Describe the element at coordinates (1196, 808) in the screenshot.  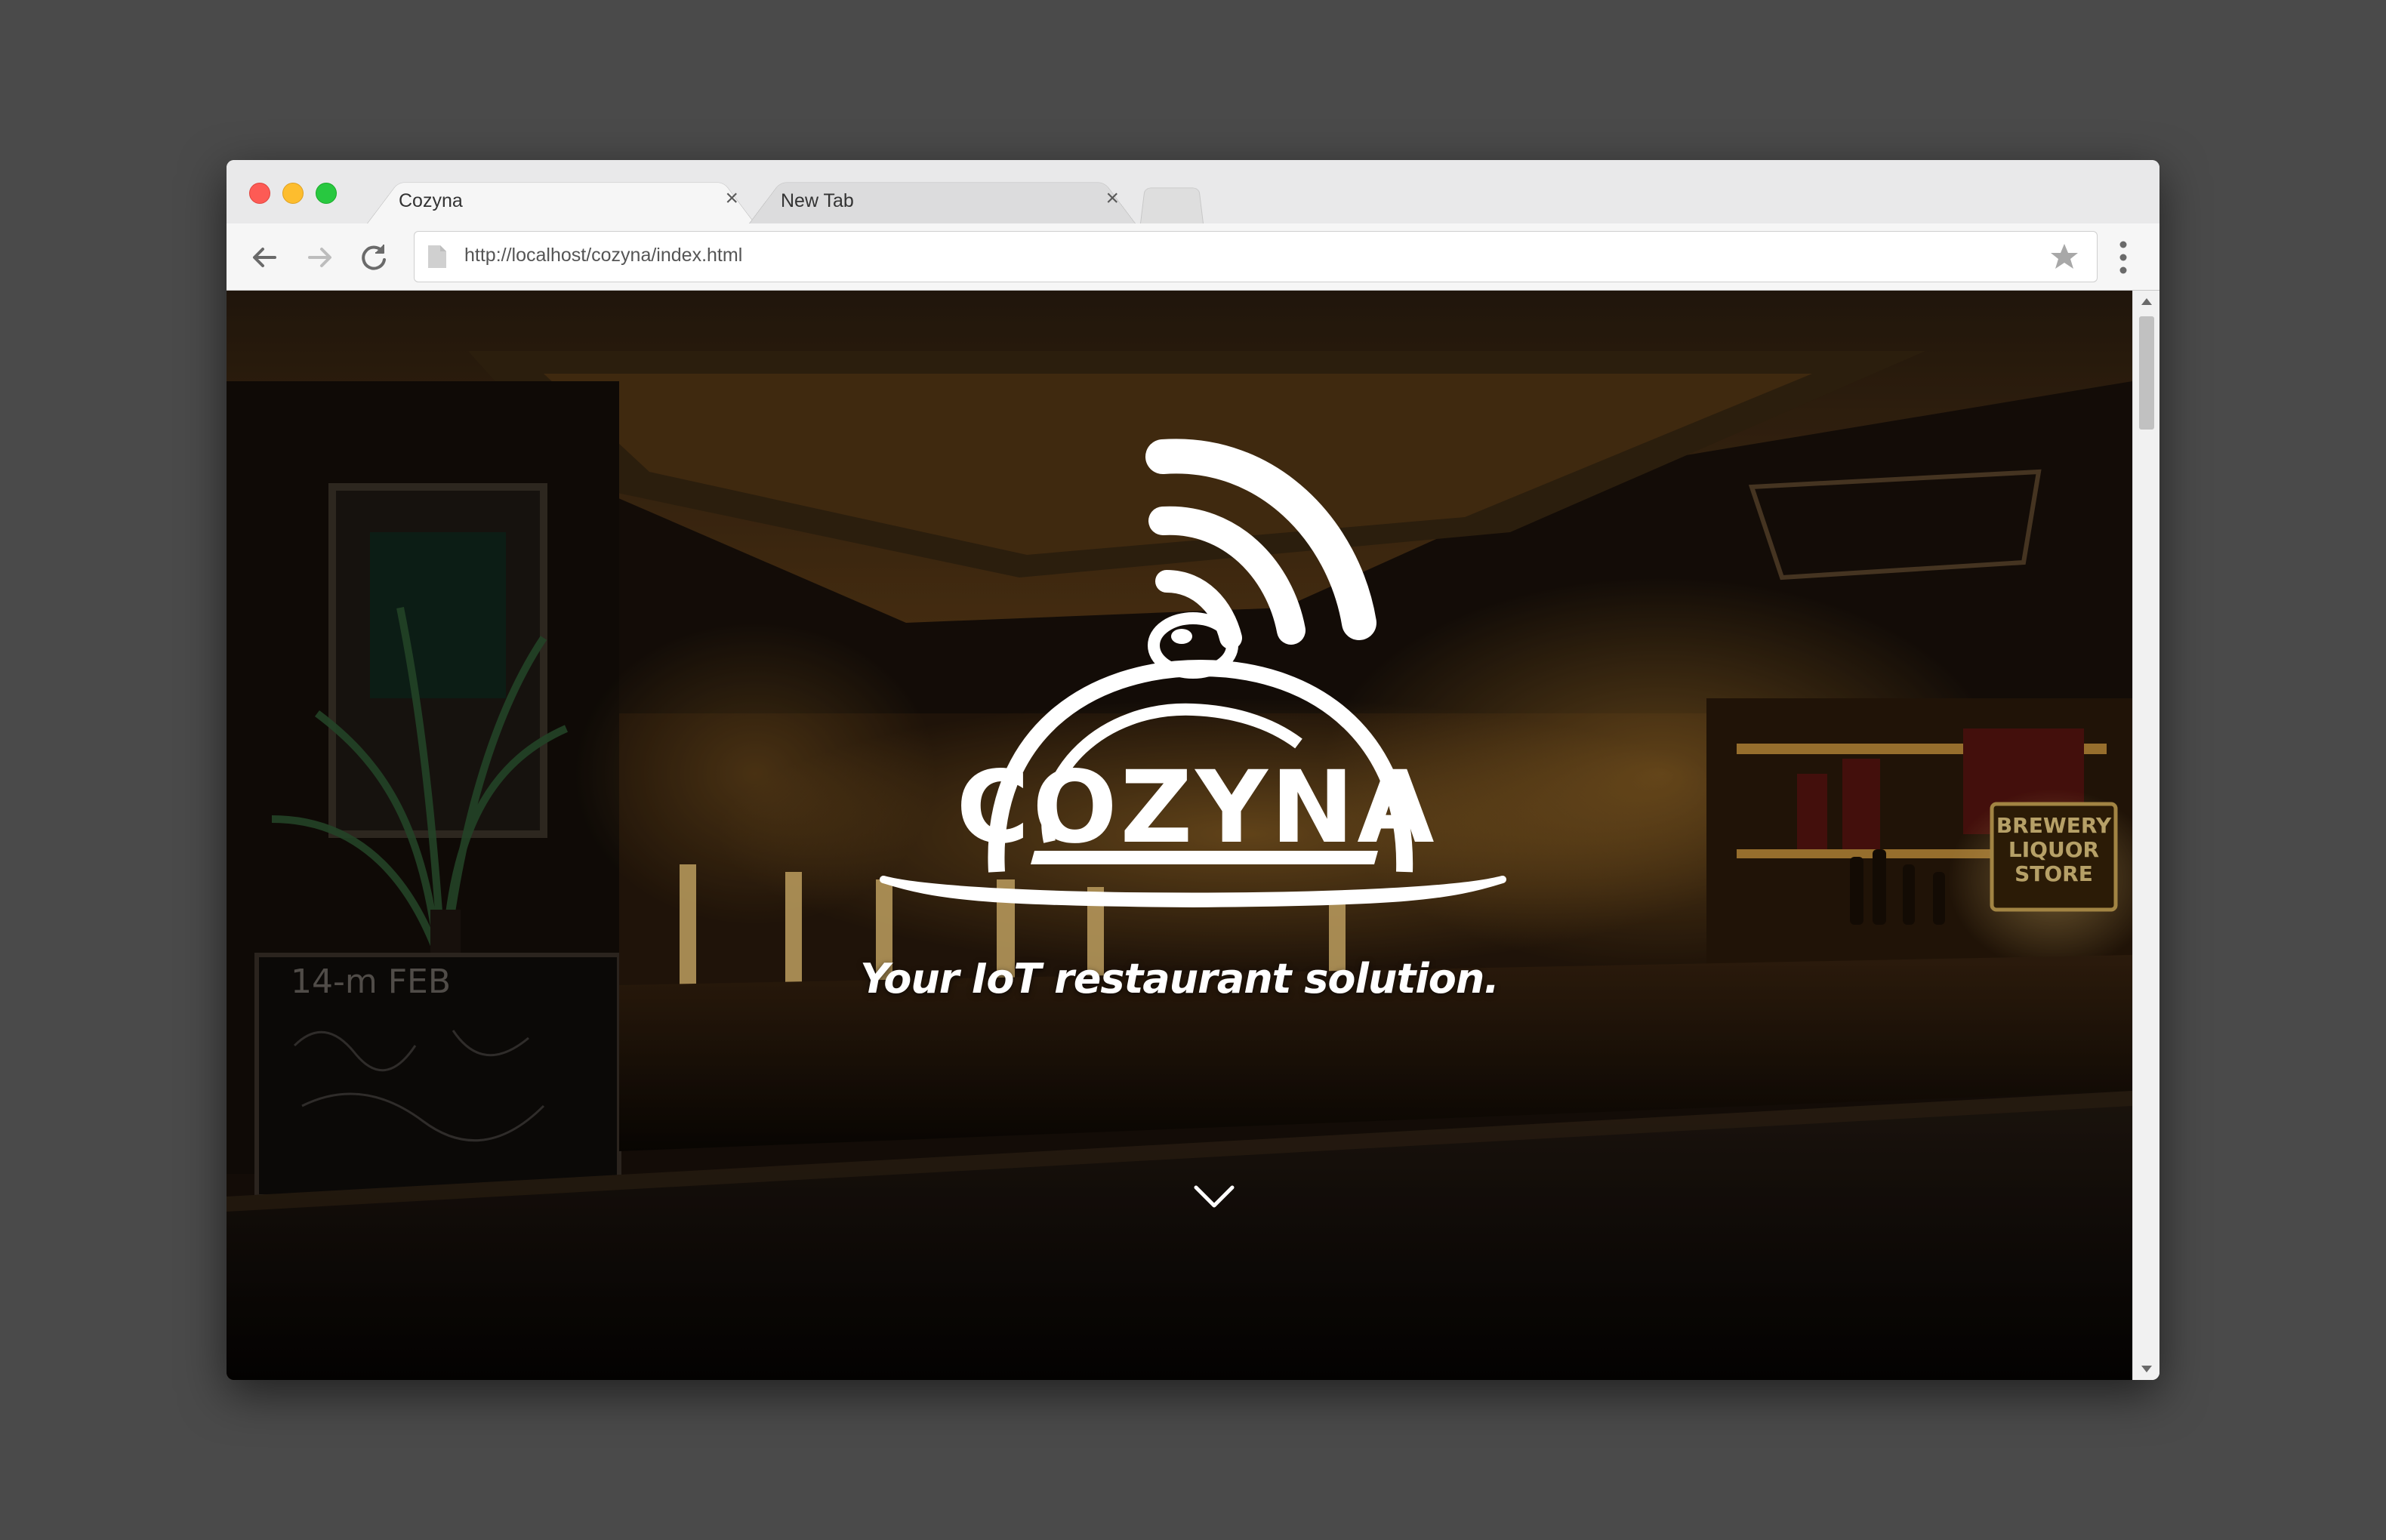
I see `logo-text: COZYNA` at that location.